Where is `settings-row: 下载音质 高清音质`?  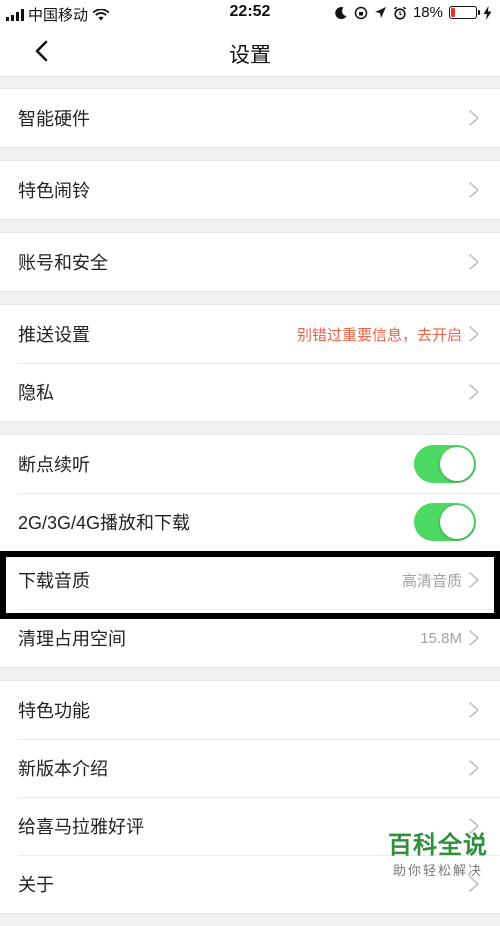
settings-row: 下载音质 高清音质 is located at coordinates (250, 580).